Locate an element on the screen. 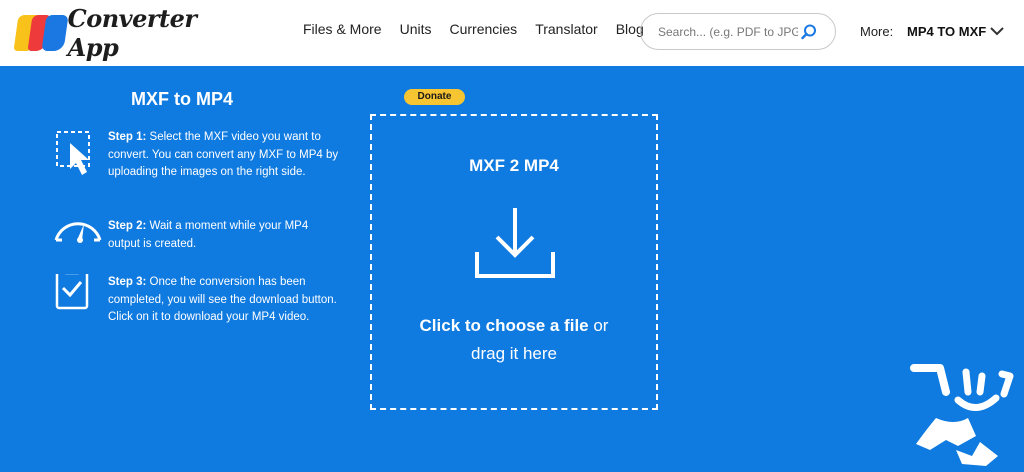 The image size is (1024, 472). cursor-select-icon is located at coordinates (73, 153).